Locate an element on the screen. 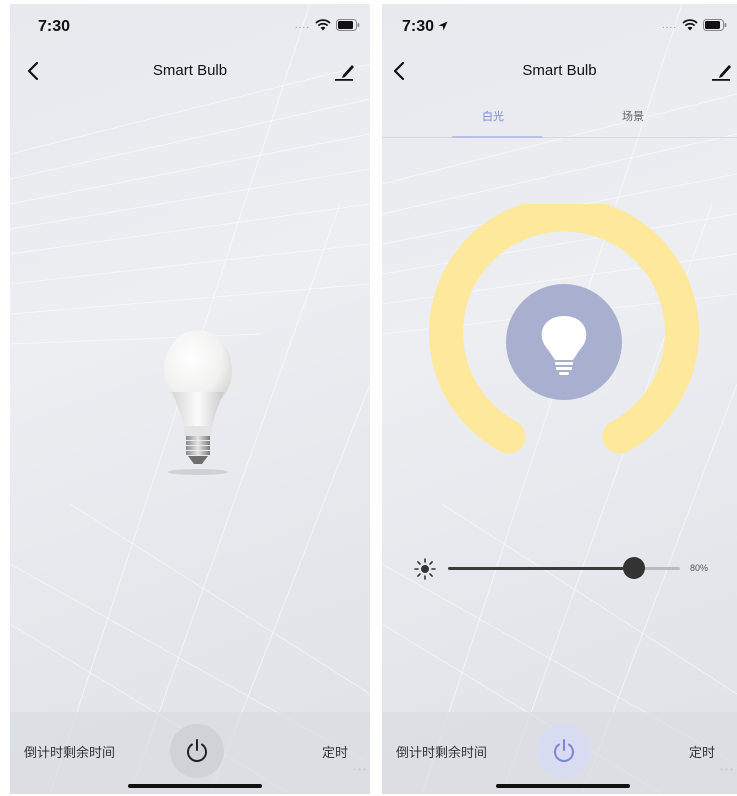 This screenshot has height=796, width=737. brightness-value: 80% is located at coordinates (699, 568).